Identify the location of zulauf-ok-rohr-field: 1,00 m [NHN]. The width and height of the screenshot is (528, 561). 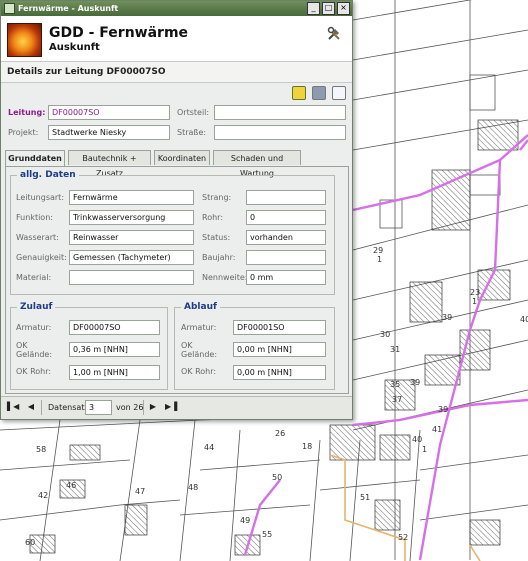
(114, 372).